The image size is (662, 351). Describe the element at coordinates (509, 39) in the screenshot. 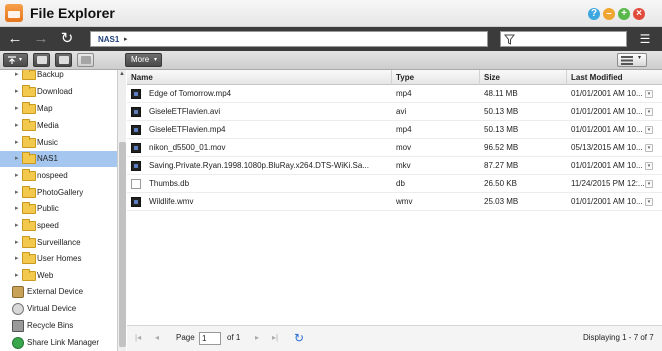

I see `filter-icon` at that location.